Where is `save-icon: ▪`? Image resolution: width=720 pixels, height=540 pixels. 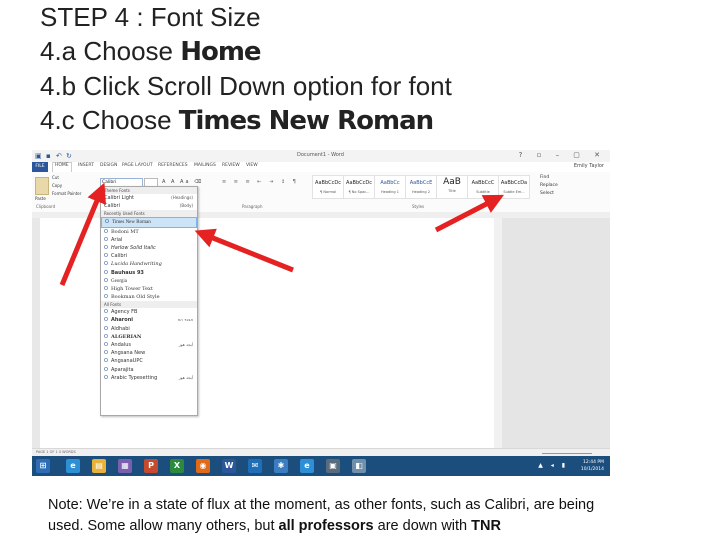
save-icon: ▪ is located at coordinates (48, 156).